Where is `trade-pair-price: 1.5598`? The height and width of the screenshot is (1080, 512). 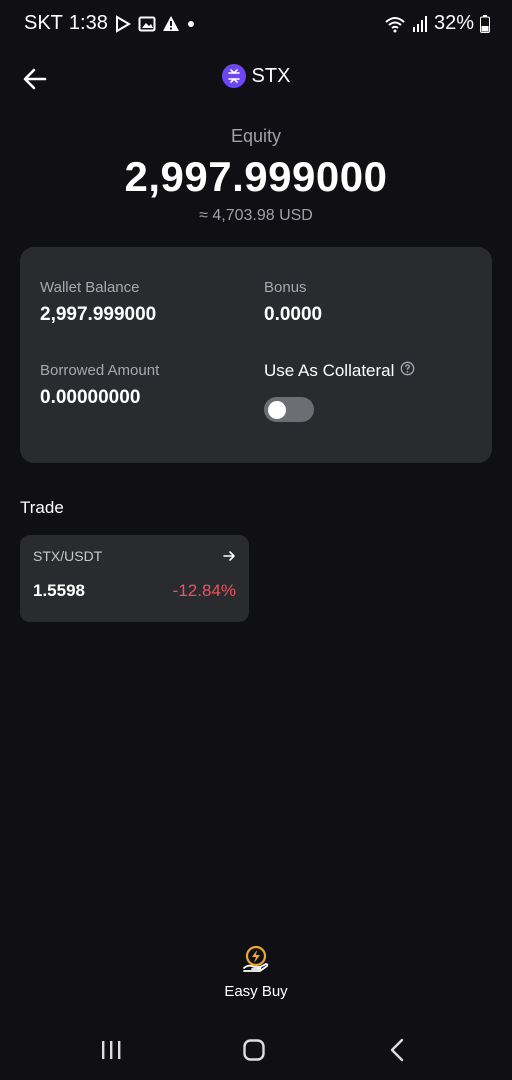
trade-pair-price: 1.5598 is located at coordinates (59, 590).